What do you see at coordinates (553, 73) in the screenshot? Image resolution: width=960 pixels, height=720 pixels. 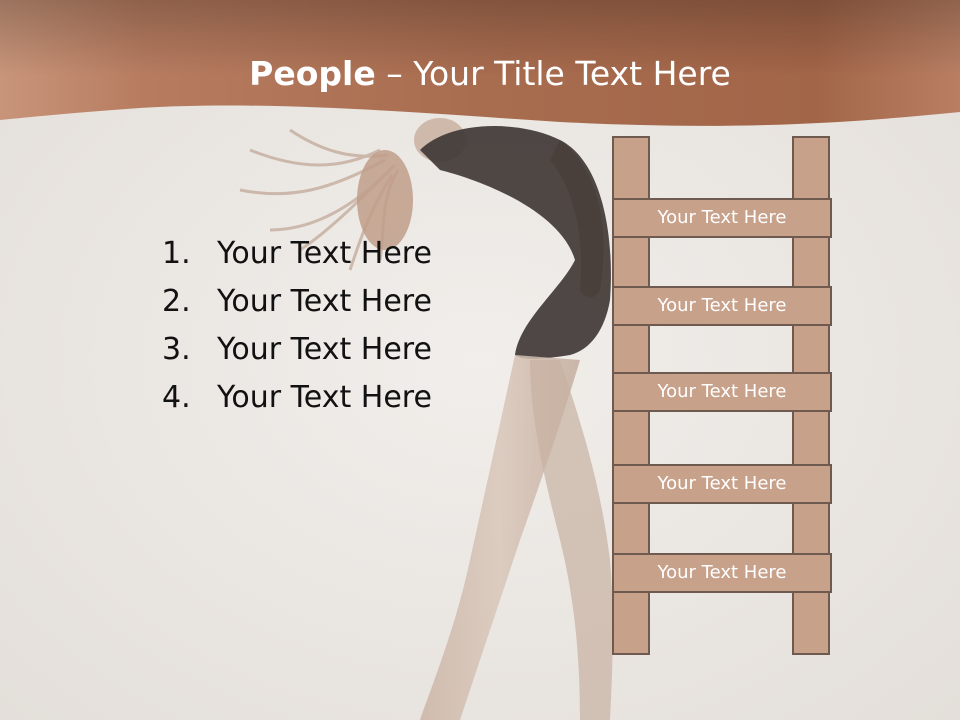 I see `title-rest-text: – Your Title Text Here` at bounding box center [553, 73].